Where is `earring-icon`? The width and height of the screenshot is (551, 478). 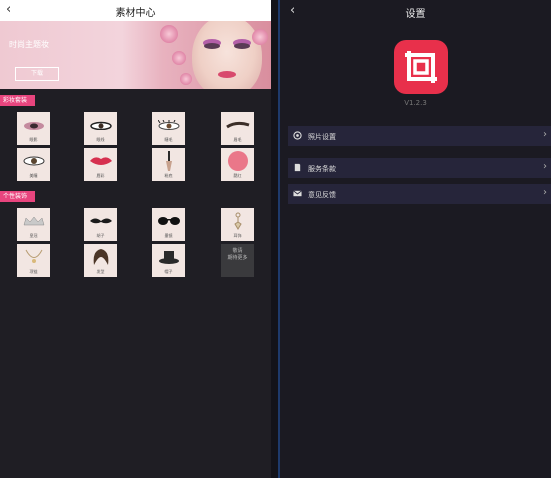 earring-icon is located at coordinates (237, 221).